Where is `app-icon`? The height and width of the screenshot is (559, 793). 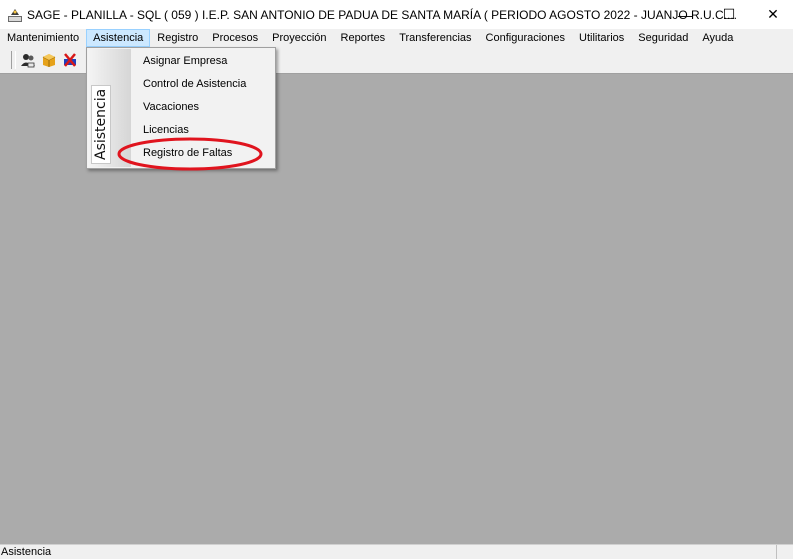 app-icon is located at coordinates (15, 15).